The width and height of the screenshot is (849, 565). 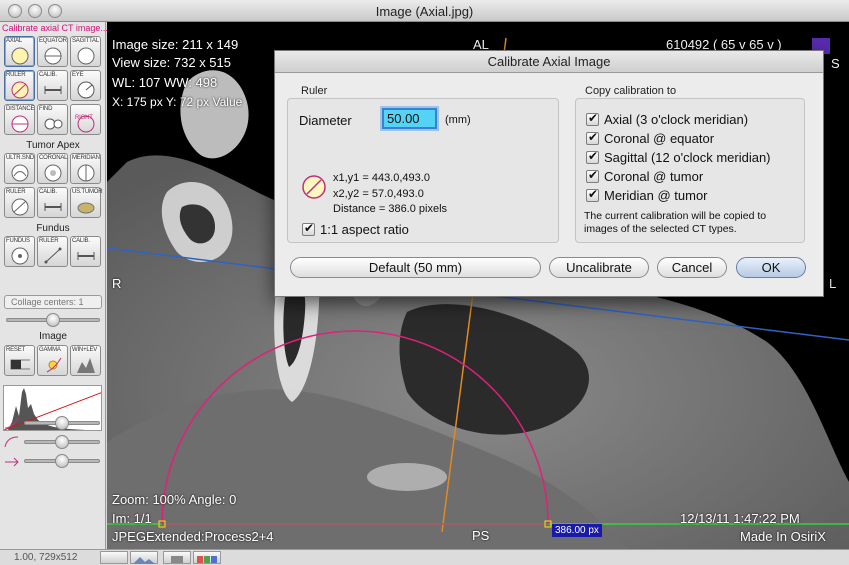 What do you see at coordinates (46, 109) in the screenshot?
I see `tool-label: FIND` at bounding box center [46, 109].